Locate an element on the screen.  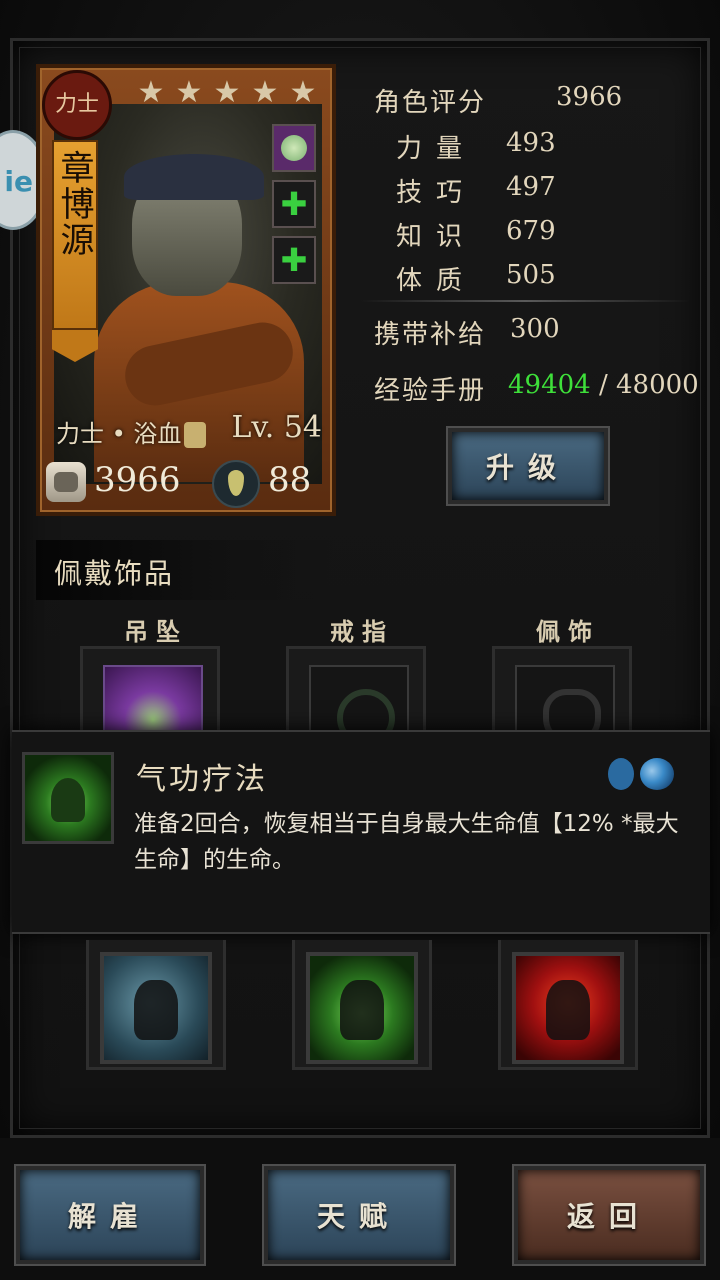
knowledge-value: 679 is located at coordinates (531, 231).